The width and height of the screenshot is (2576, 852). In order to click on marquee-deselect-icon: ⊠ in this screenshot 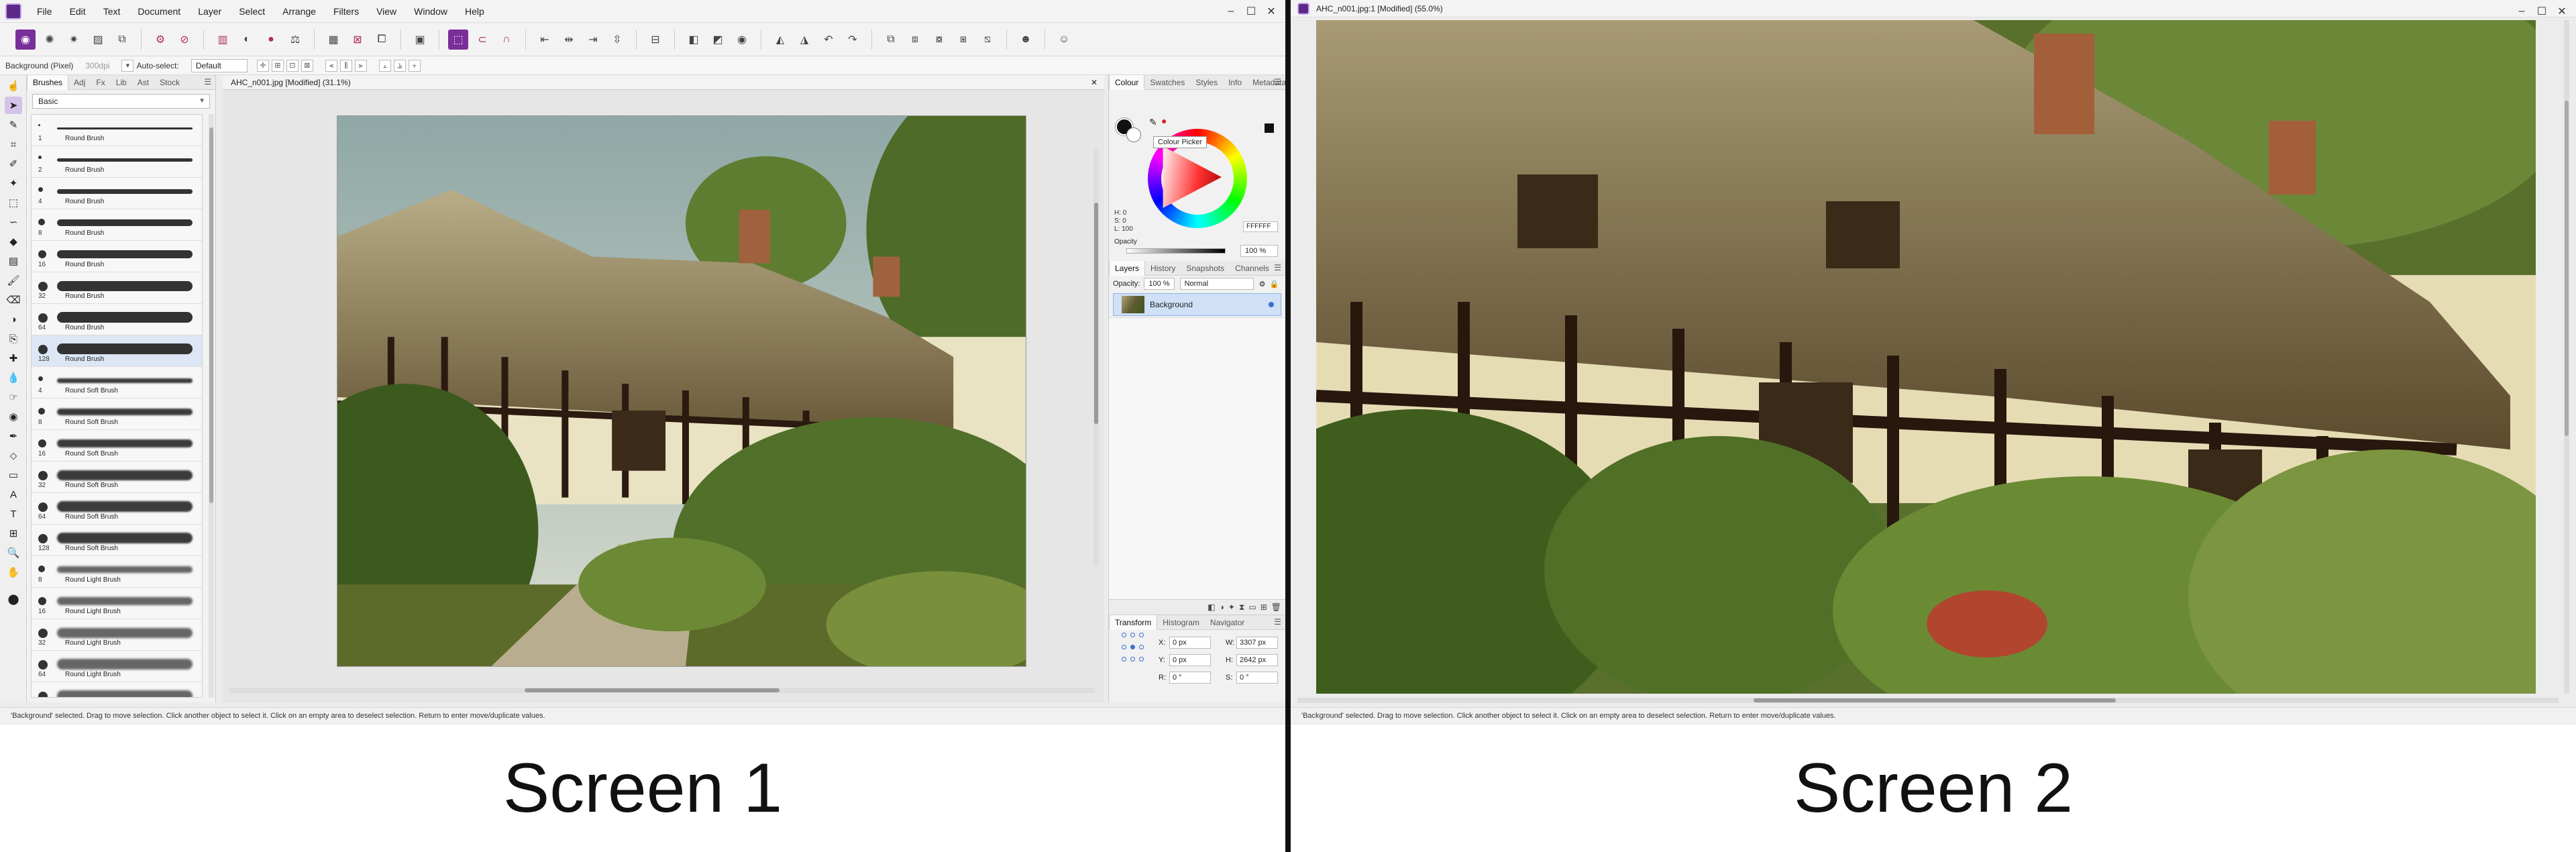, I will do `click(357, 40)`.